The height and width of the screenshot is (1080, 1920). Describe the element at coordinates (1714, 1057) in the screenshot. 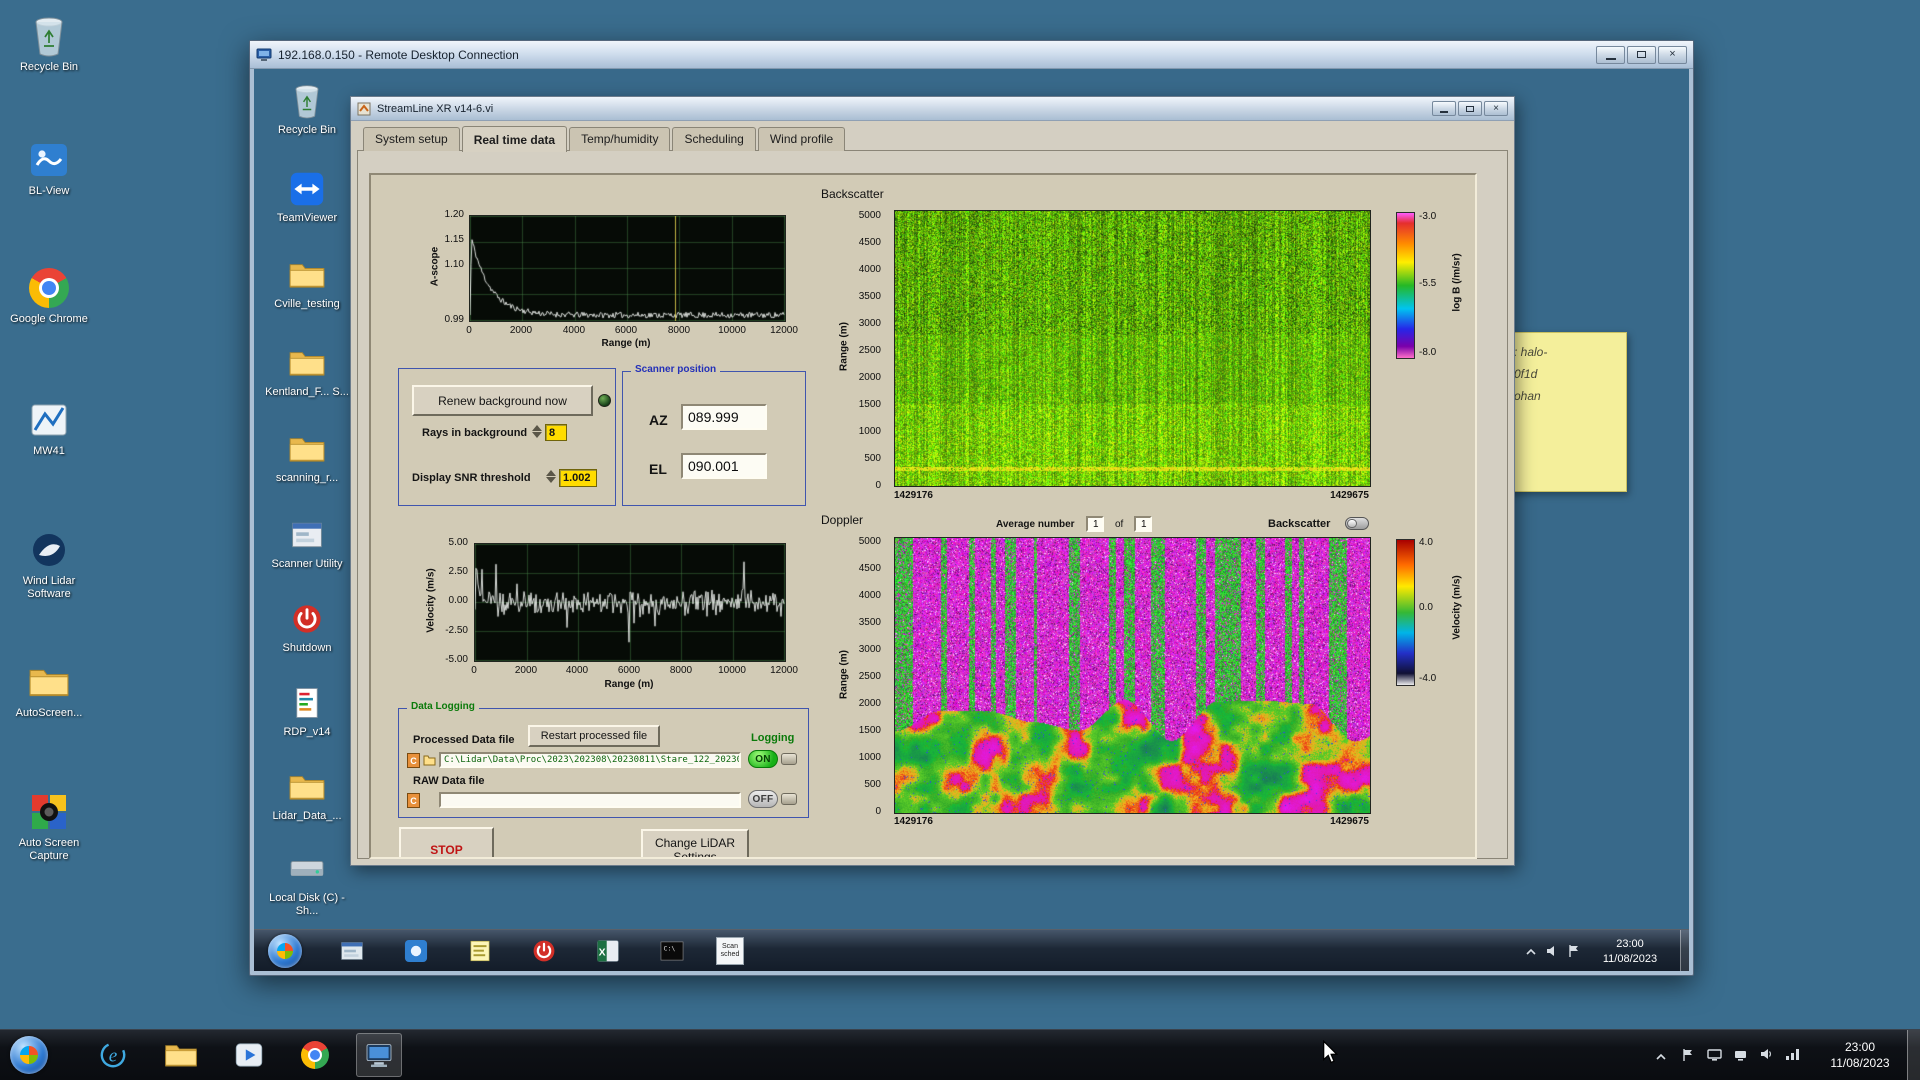

I see `host-tray-monitor-icon` at that location.